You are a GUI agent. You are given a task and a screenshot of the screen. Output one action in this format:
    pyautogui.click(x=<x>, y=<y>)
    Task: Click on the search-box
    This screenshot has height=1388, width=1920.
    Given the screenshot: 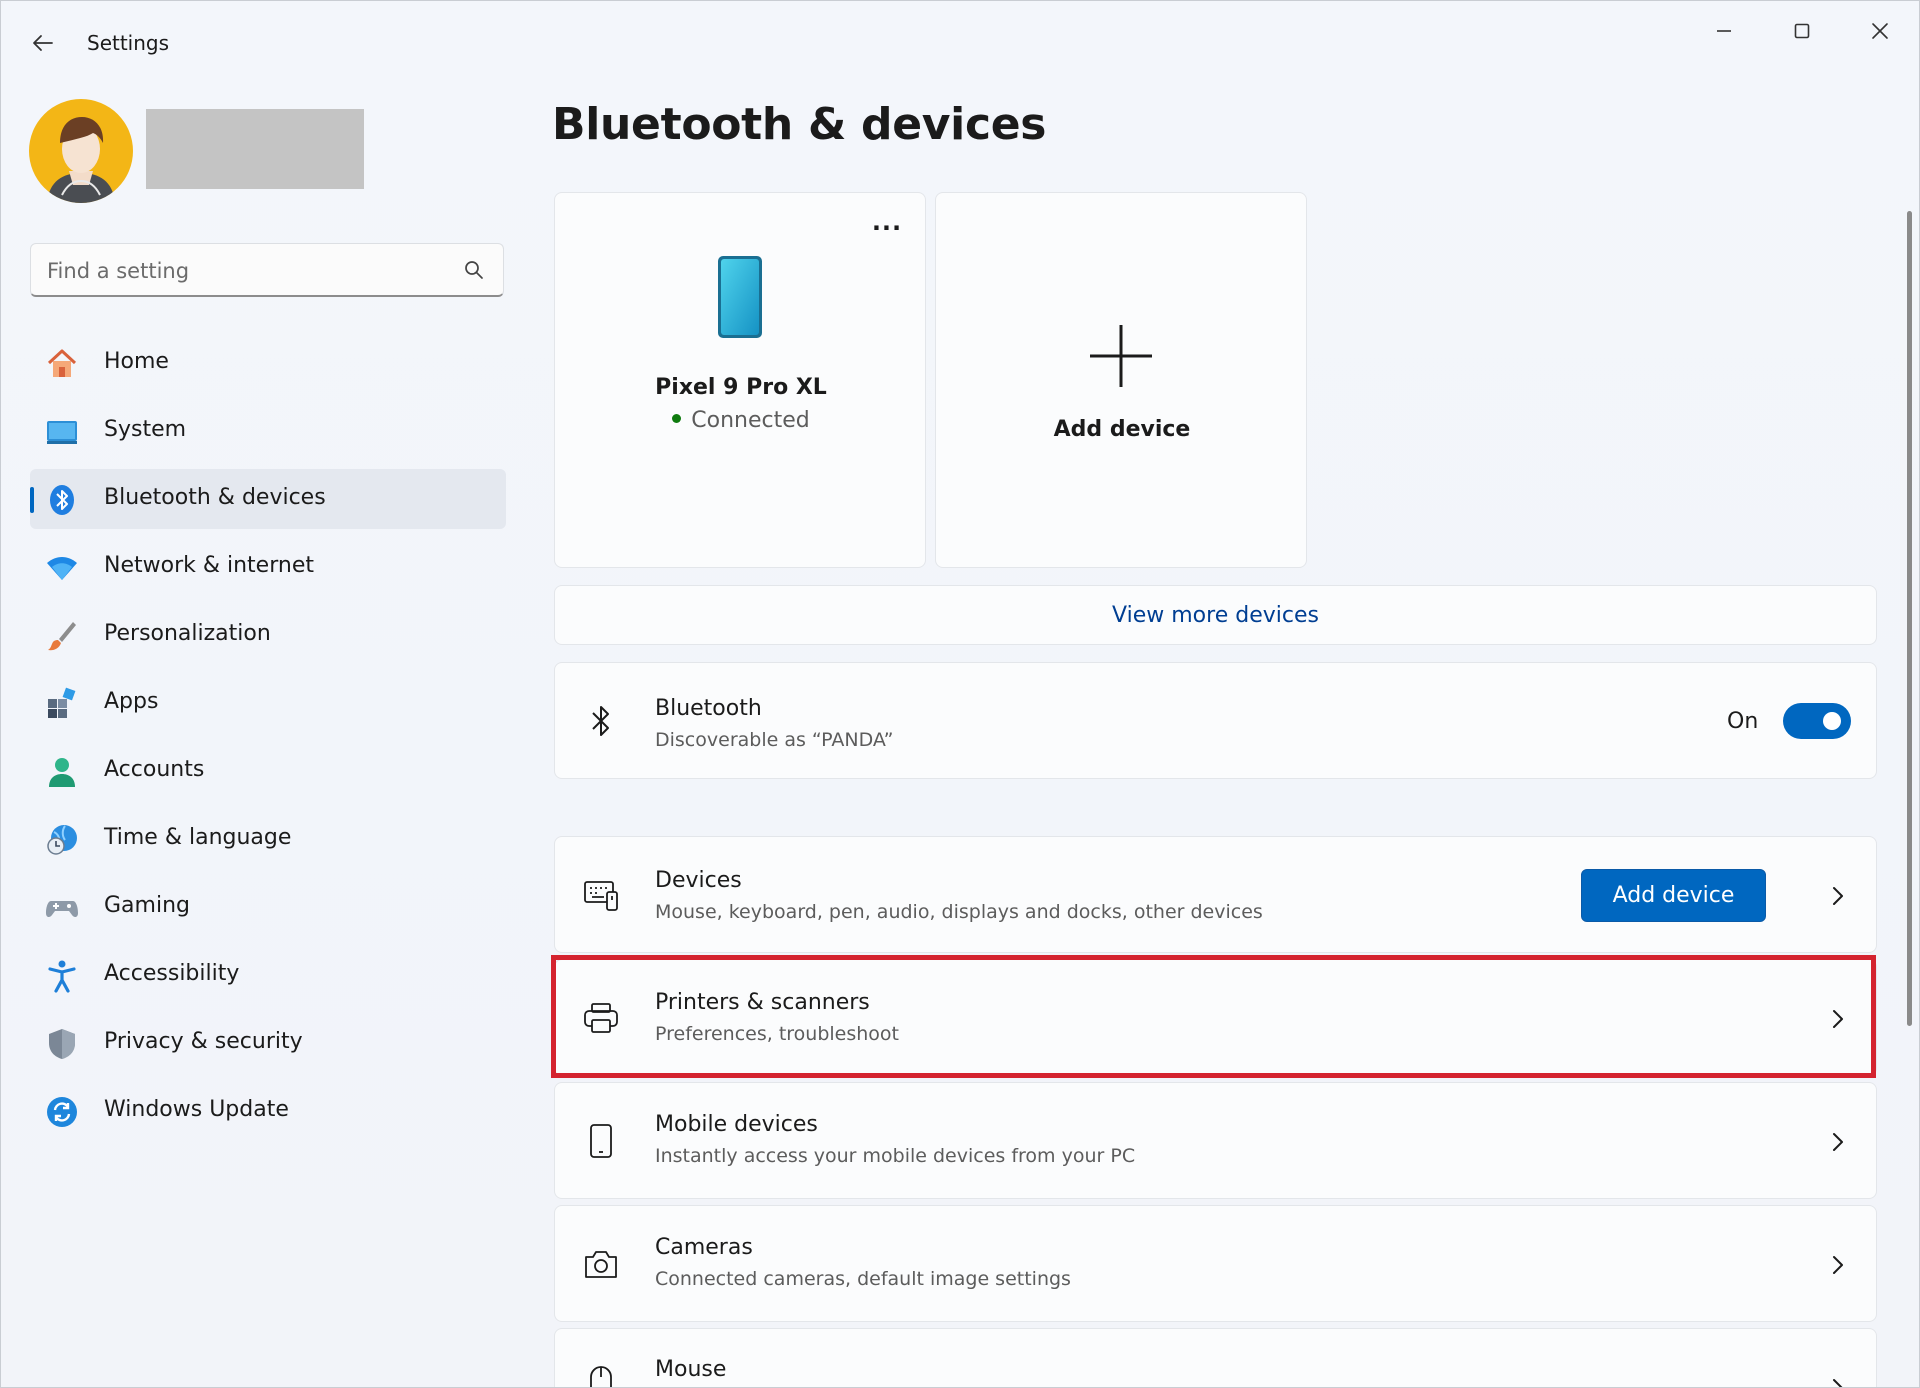 What is the action you would take?
    pyautogui.click(x=267, y=270)
    